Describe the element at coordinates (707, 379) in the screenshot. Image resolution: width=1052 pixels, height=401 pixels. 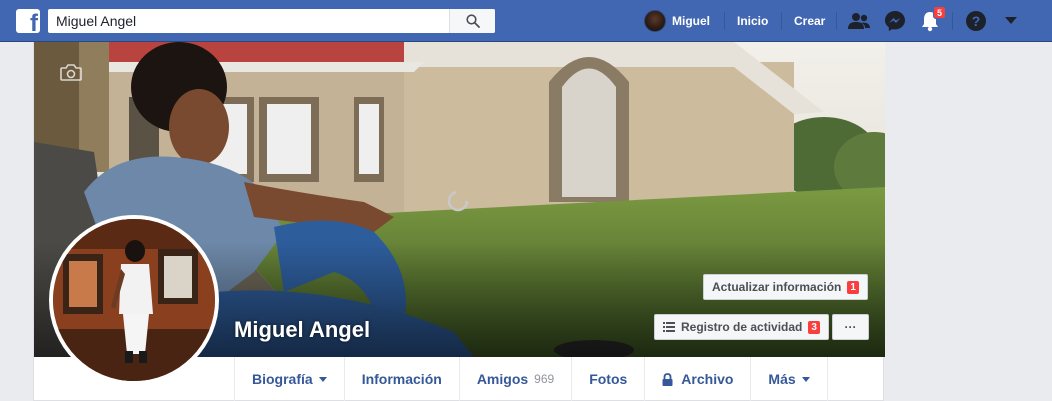
I see `tab-archive-label: Archivo` at that location.